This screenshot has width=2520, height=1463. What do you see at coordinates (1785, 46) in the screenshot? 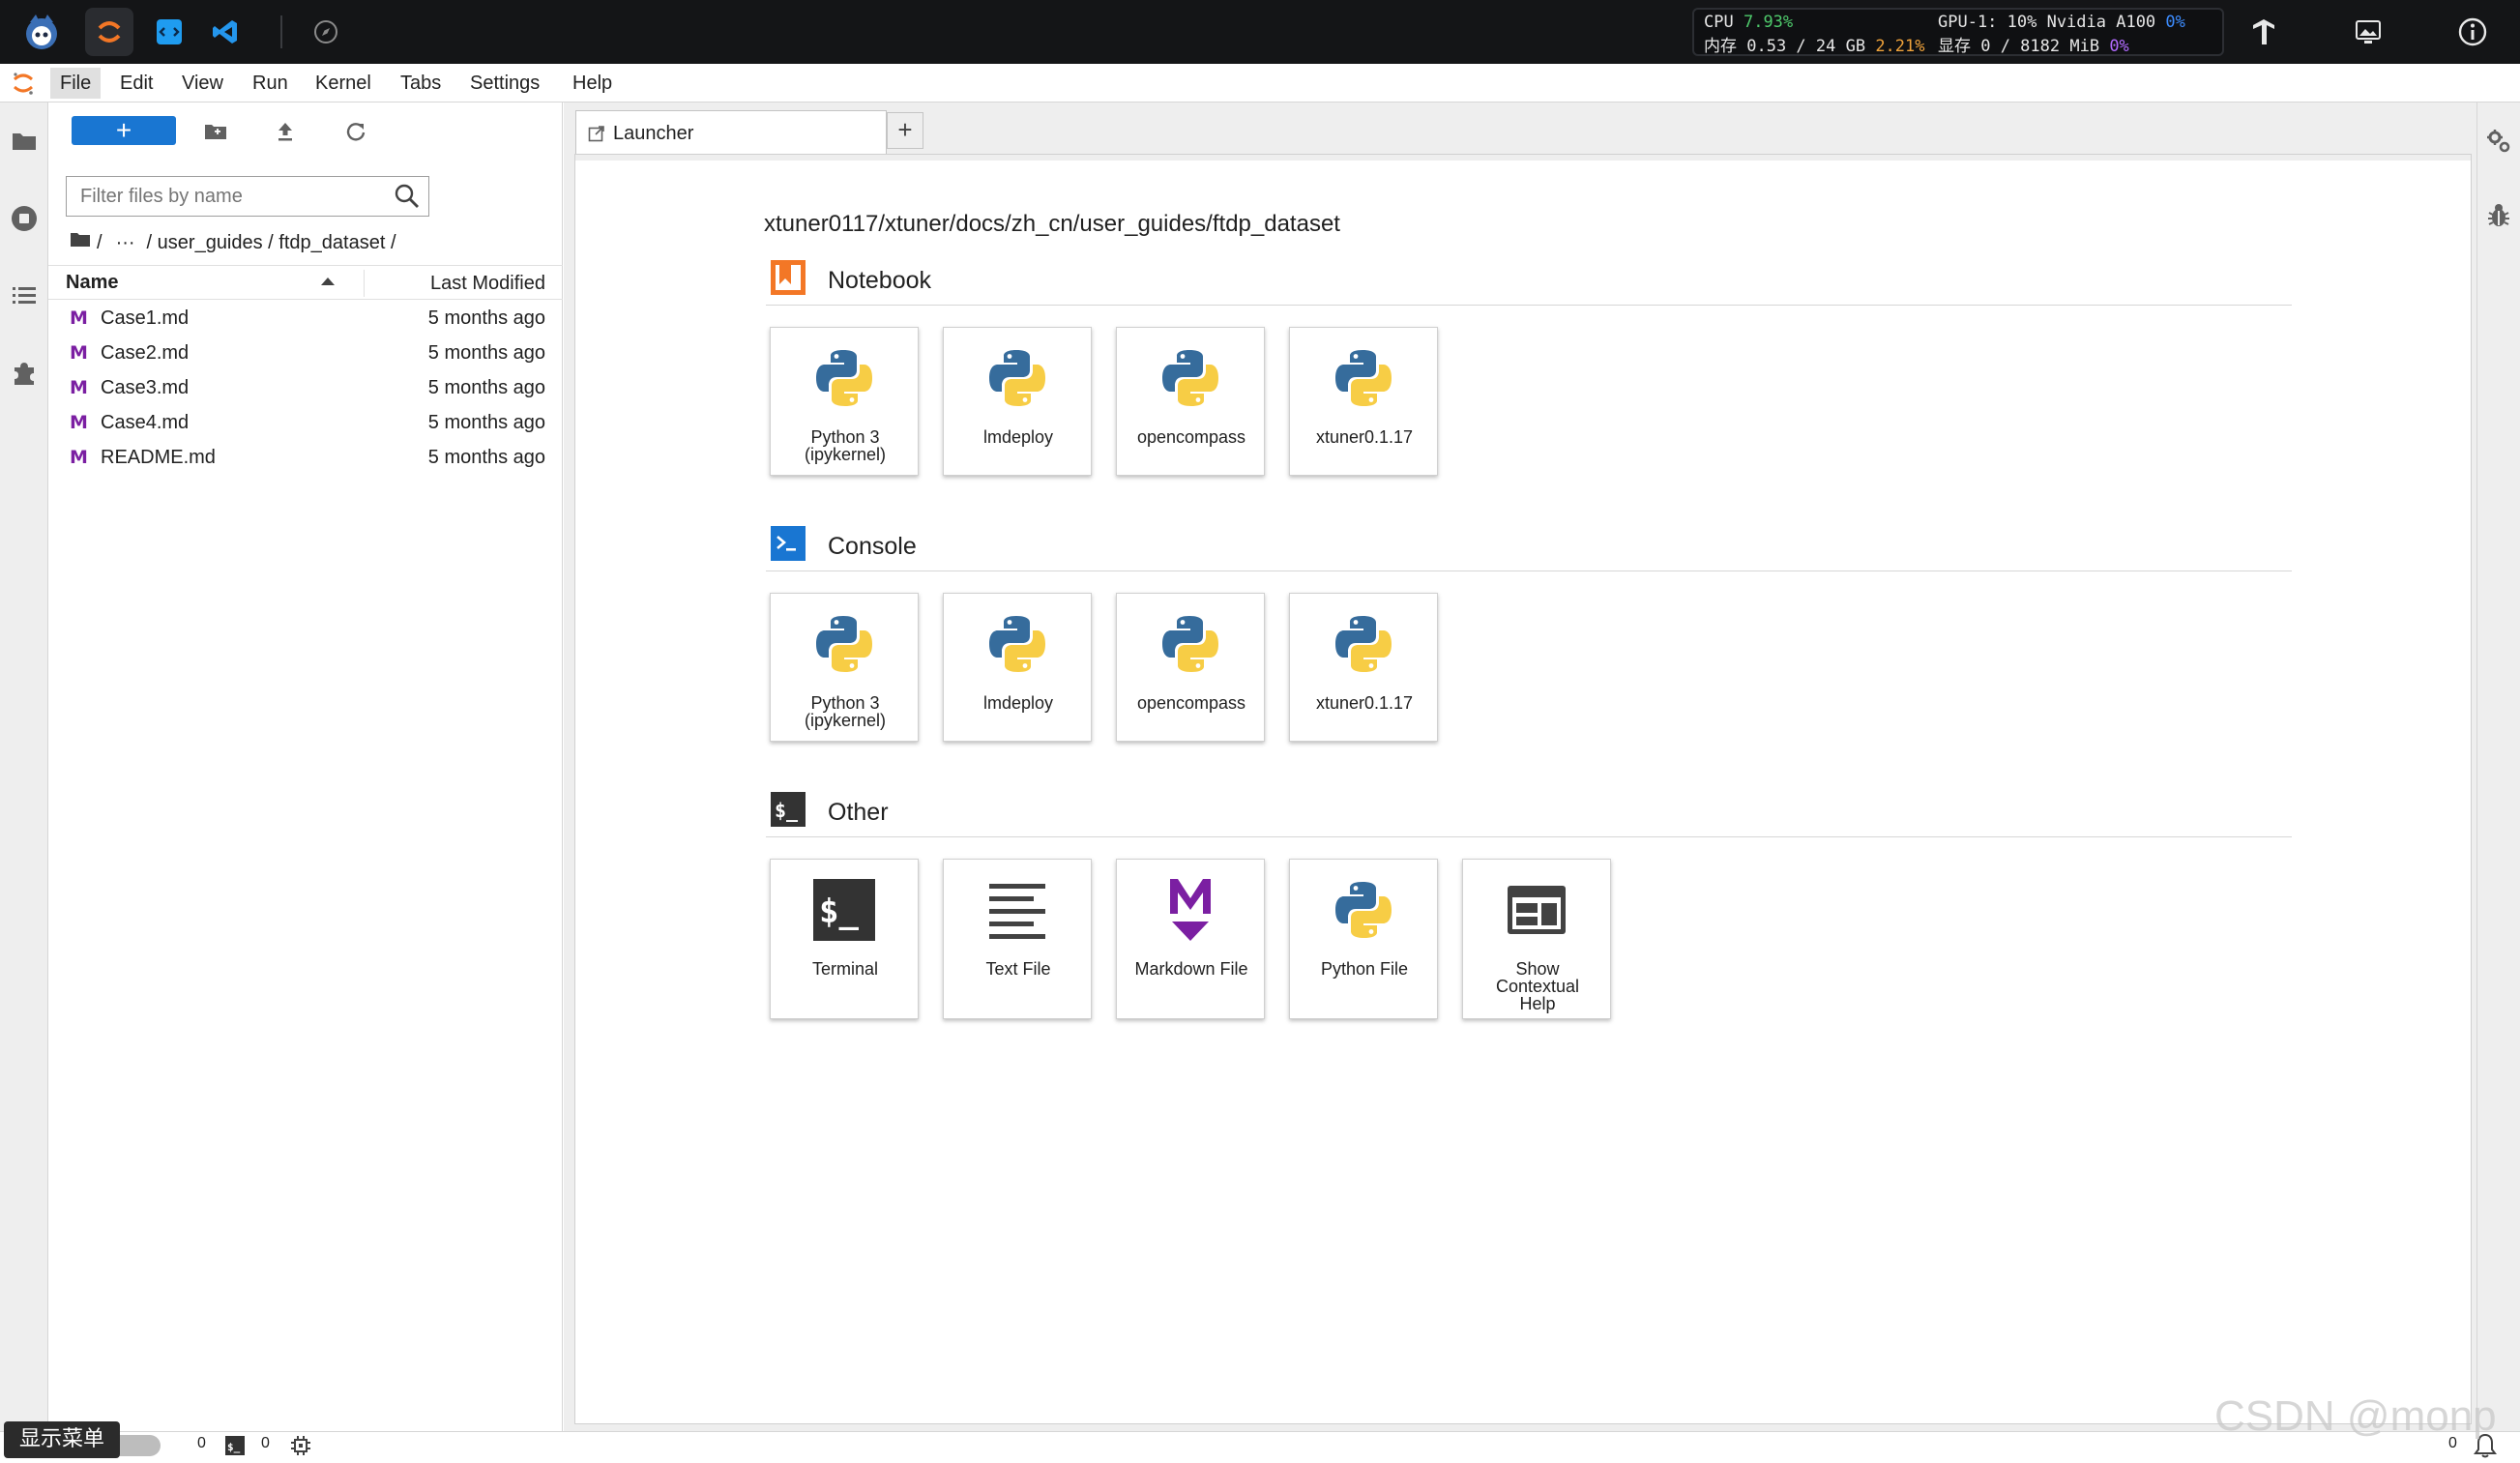
I see `memory-label: 内存 0.53 / 24 GB` at bounding box center [1785, 46].